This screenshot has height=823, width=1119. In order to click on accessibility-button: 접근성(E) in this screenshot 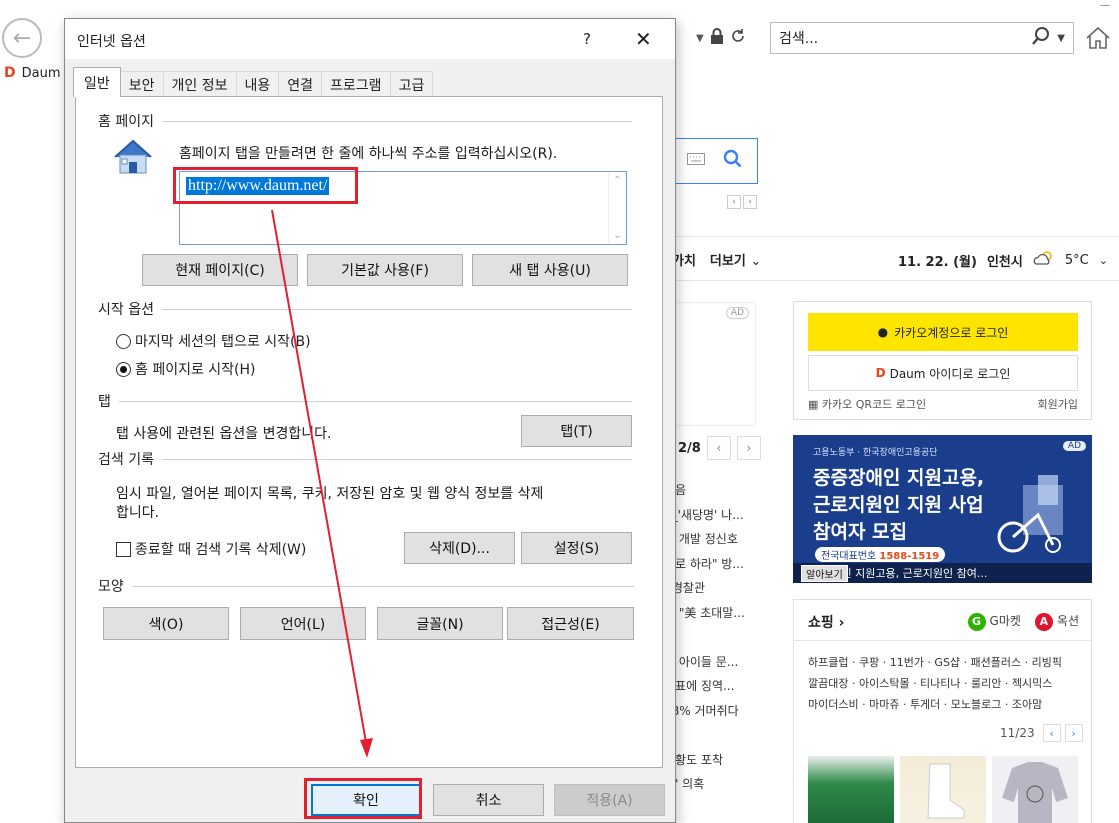, I will do `click(570, 623)`.